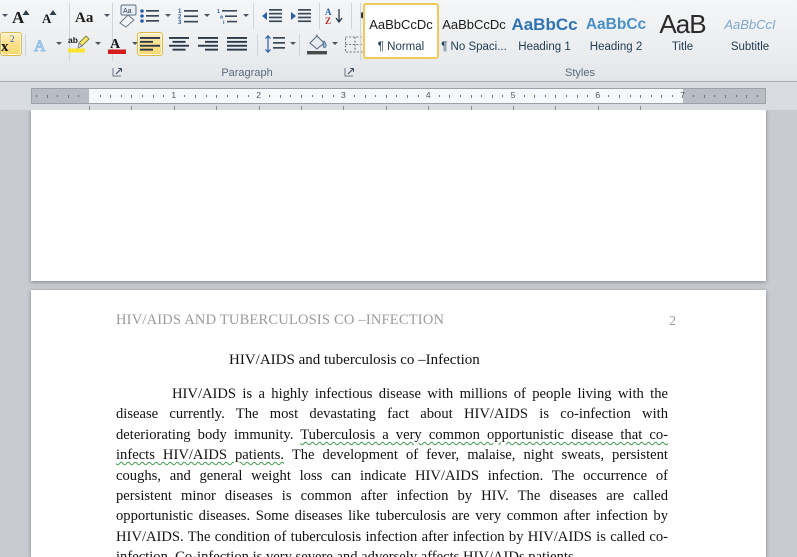 The width and height of the screenshot is (797, 557). Describe the element at coordinates (59, 43) in the screenshot. I see `text-effects-caret` at that location.